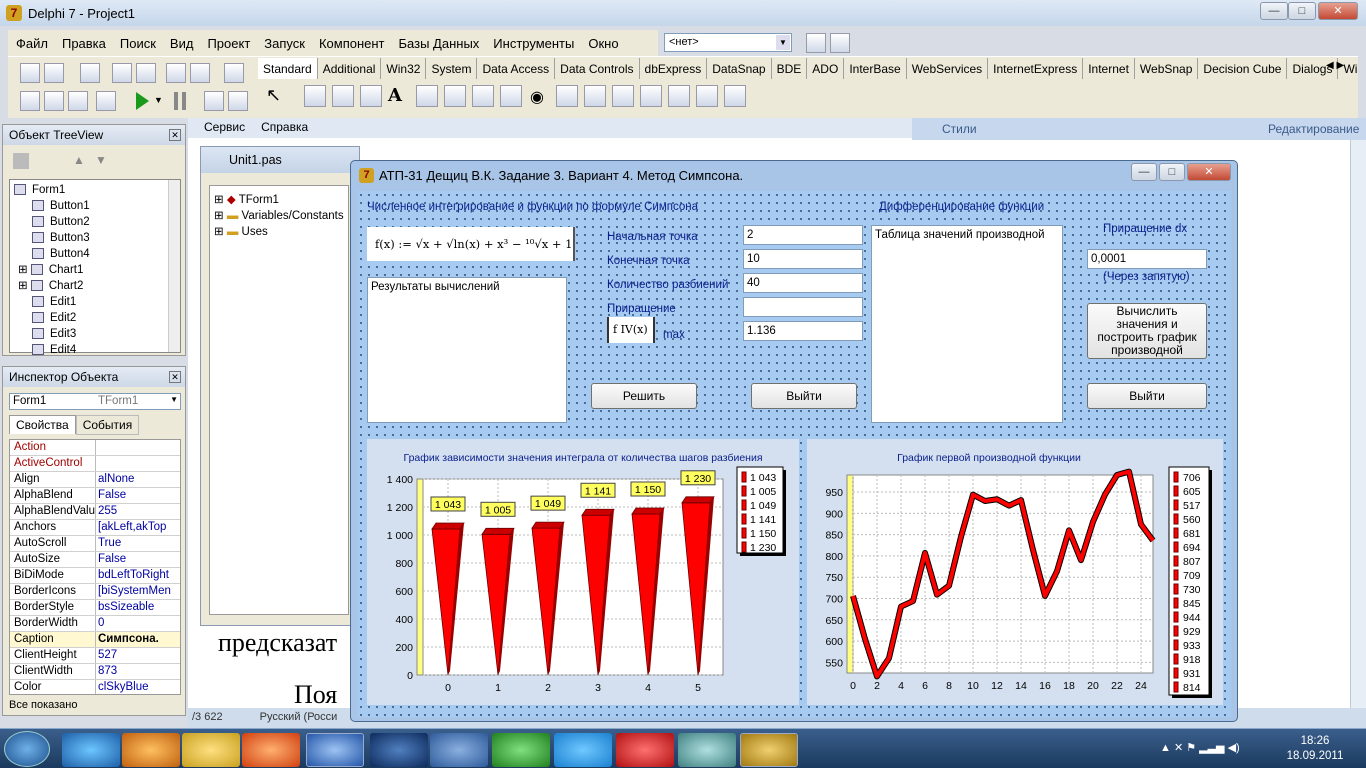 This screenshot has width=1366, height=768. I want to click on menu-search: Поиск, so click(137, 40).